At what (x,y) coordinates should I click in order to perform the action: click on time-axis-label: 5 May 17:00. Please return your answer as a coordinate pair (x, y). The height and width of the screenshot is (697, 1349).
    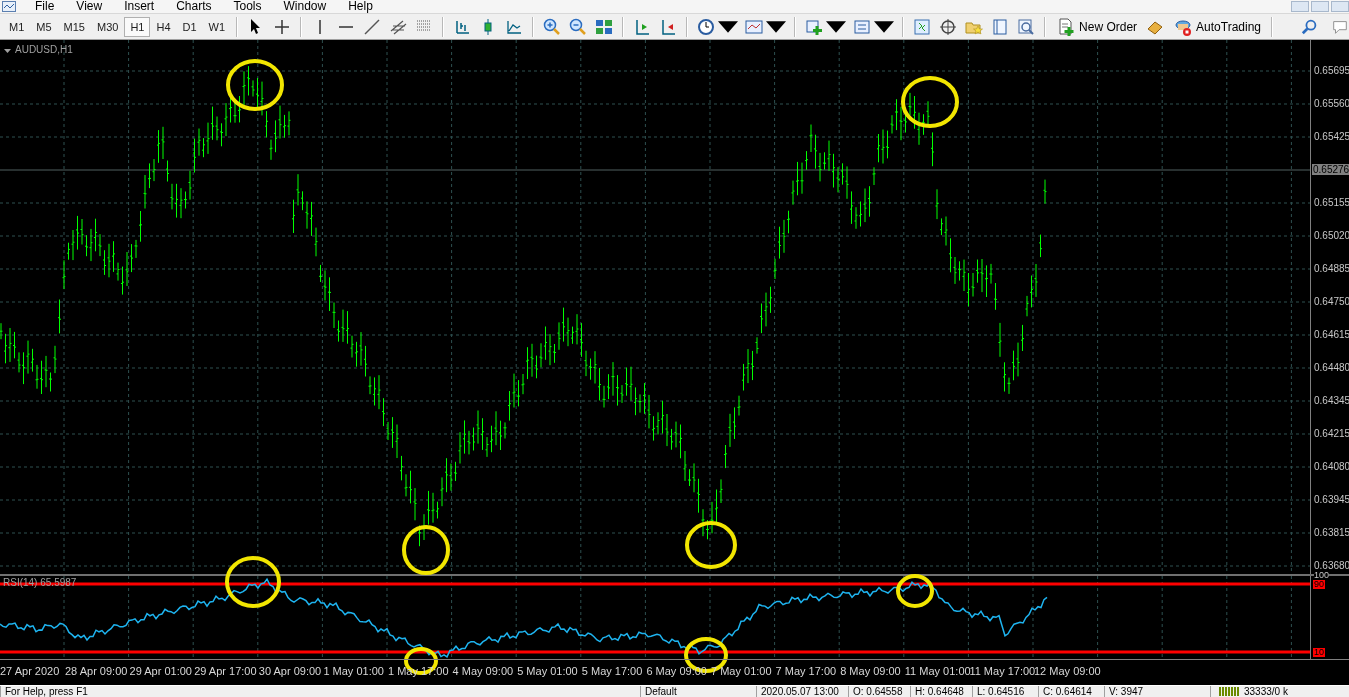
    Looking at the image, I should click on (612, 671).